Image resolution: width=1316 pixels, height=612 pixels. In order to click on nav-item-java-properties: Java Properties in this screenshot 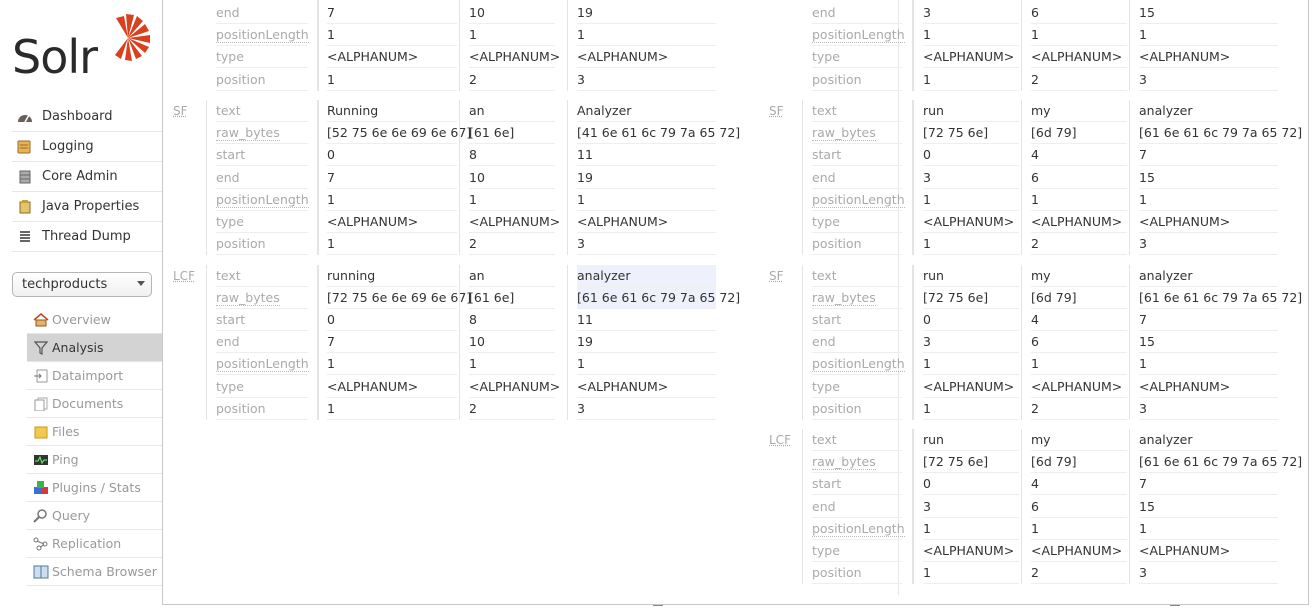, I will do `click(87, 207)`.